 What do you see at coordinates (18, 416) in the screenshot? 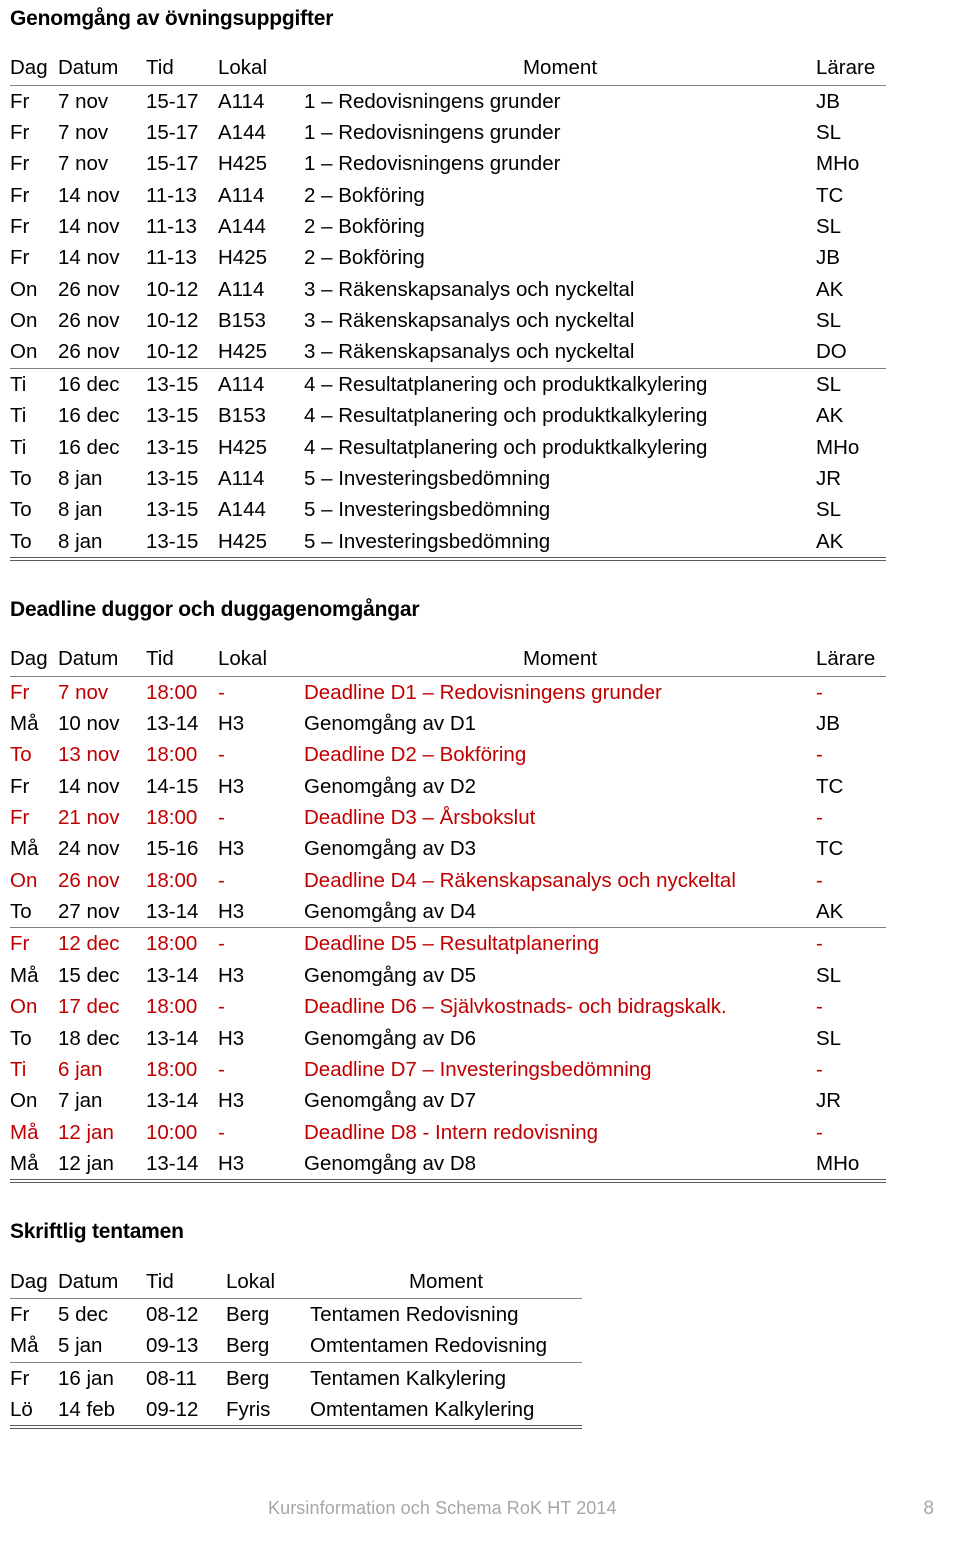
I see `cell-dag: Ti` at bounding box center [18, 416].